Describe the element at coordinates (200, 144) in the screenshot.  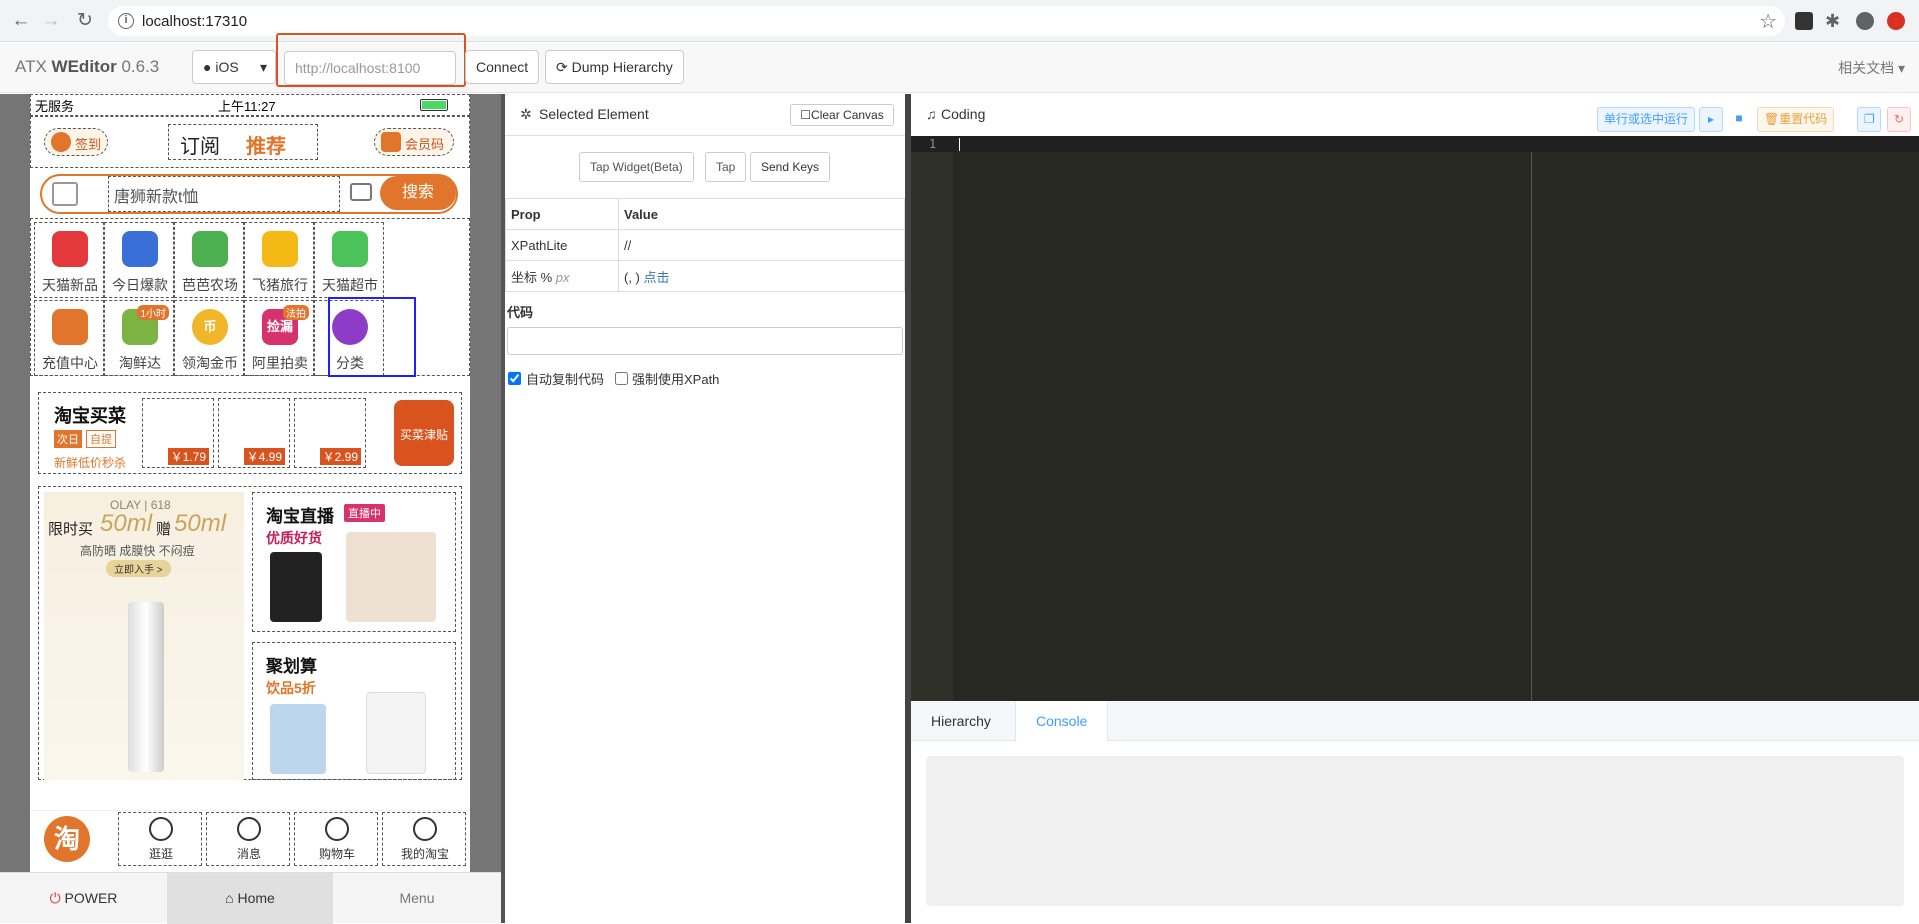
I see `subscribe-tab: 订阅` at that location.